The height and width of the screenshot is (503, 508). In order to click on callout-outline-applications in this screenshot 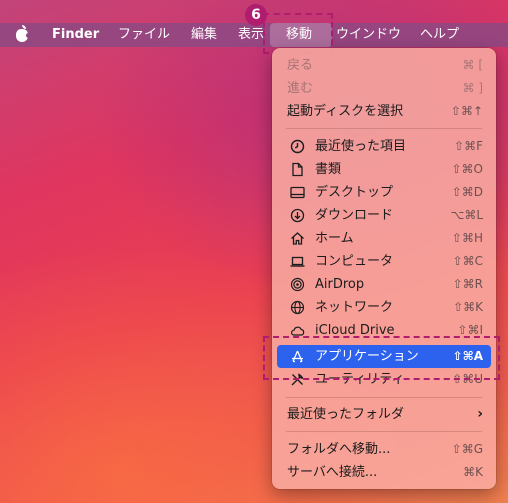, I will do `click(381, 358)`.